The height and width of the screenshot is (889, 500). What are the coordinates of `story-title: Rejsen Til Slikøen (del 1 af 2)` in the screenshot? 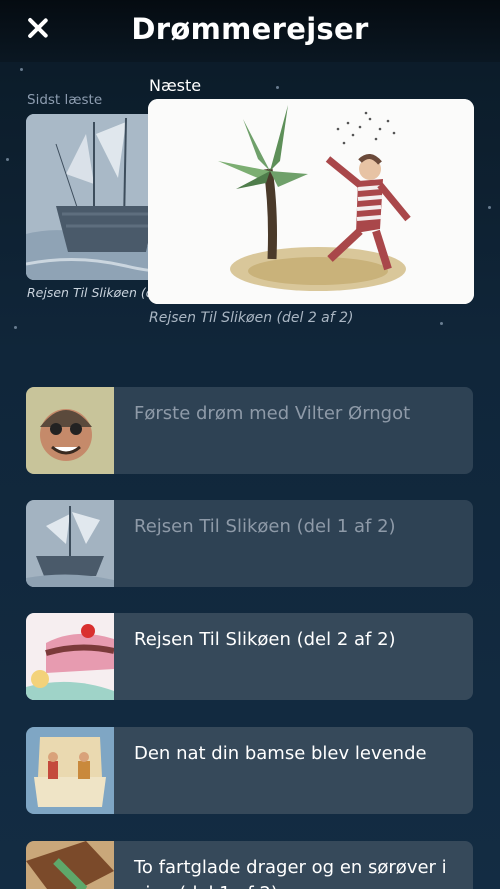 It's located at (265, 526).